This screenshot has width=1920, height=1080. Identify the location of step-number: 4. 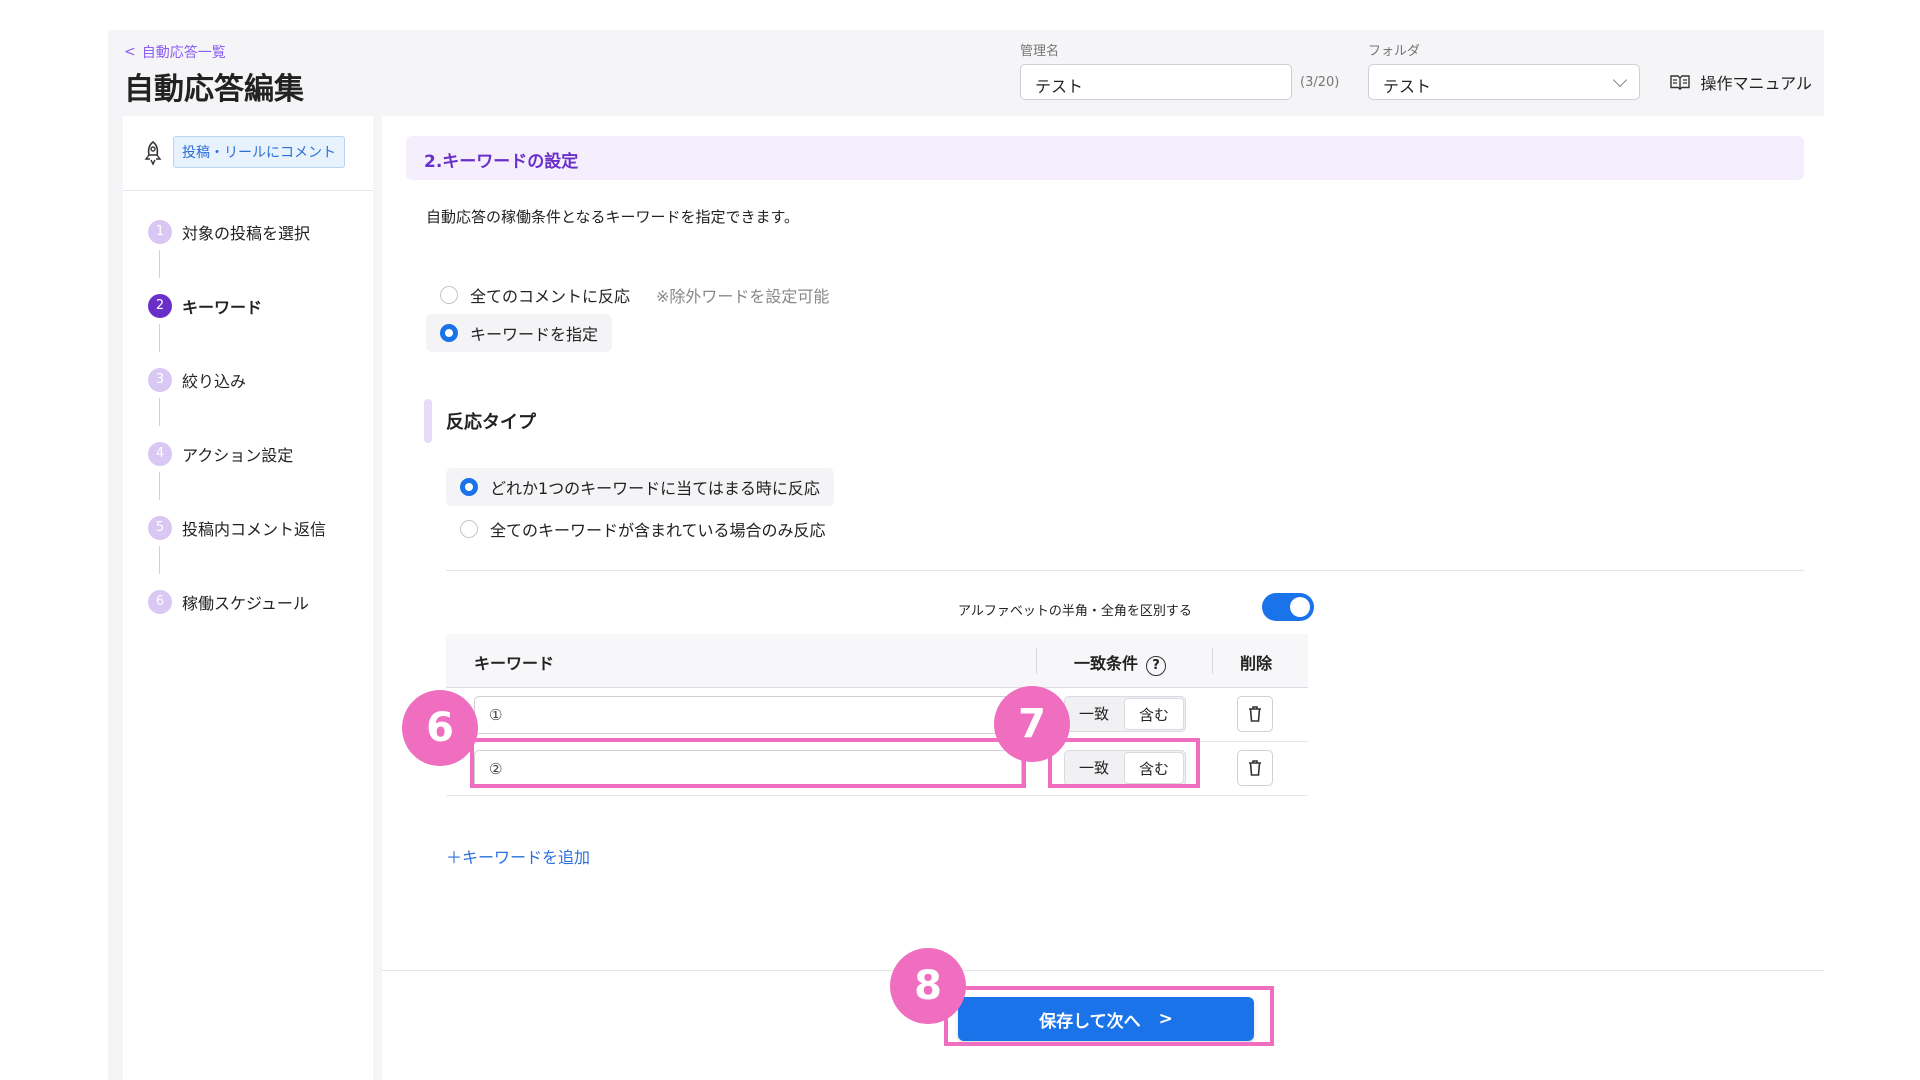
(160, 454).